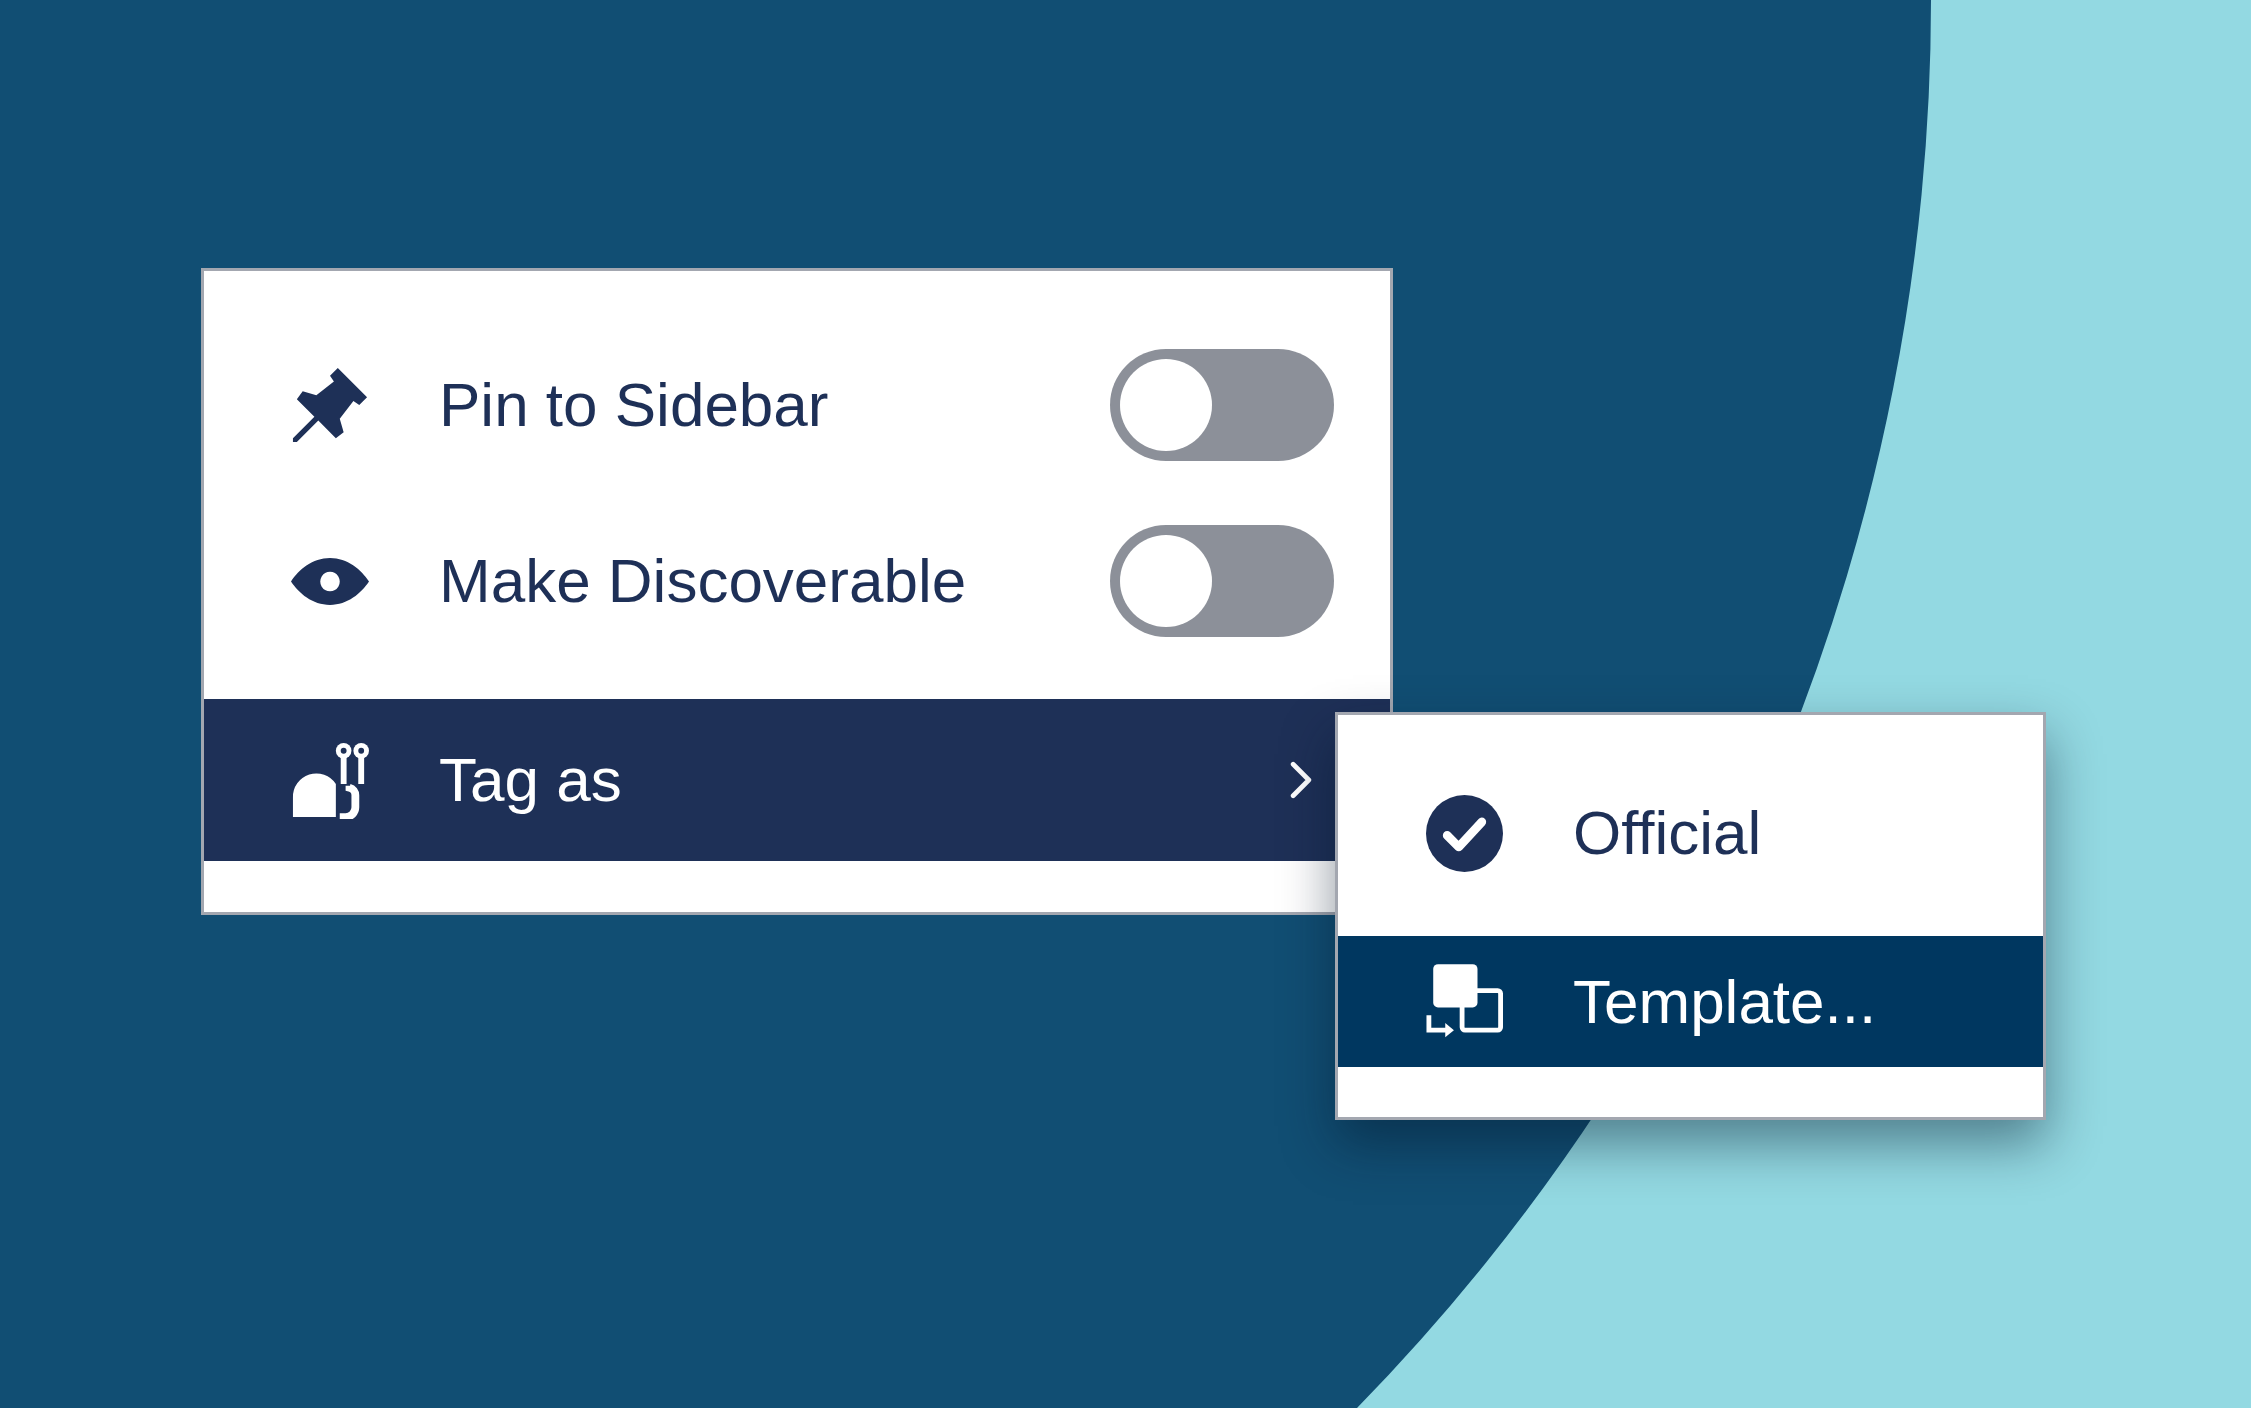 The width and height of the screenshot is (2251, 1408). Describe the element at coordinates (1690, 833) in the screenshot. I see `submenu-item: Official` at that location.